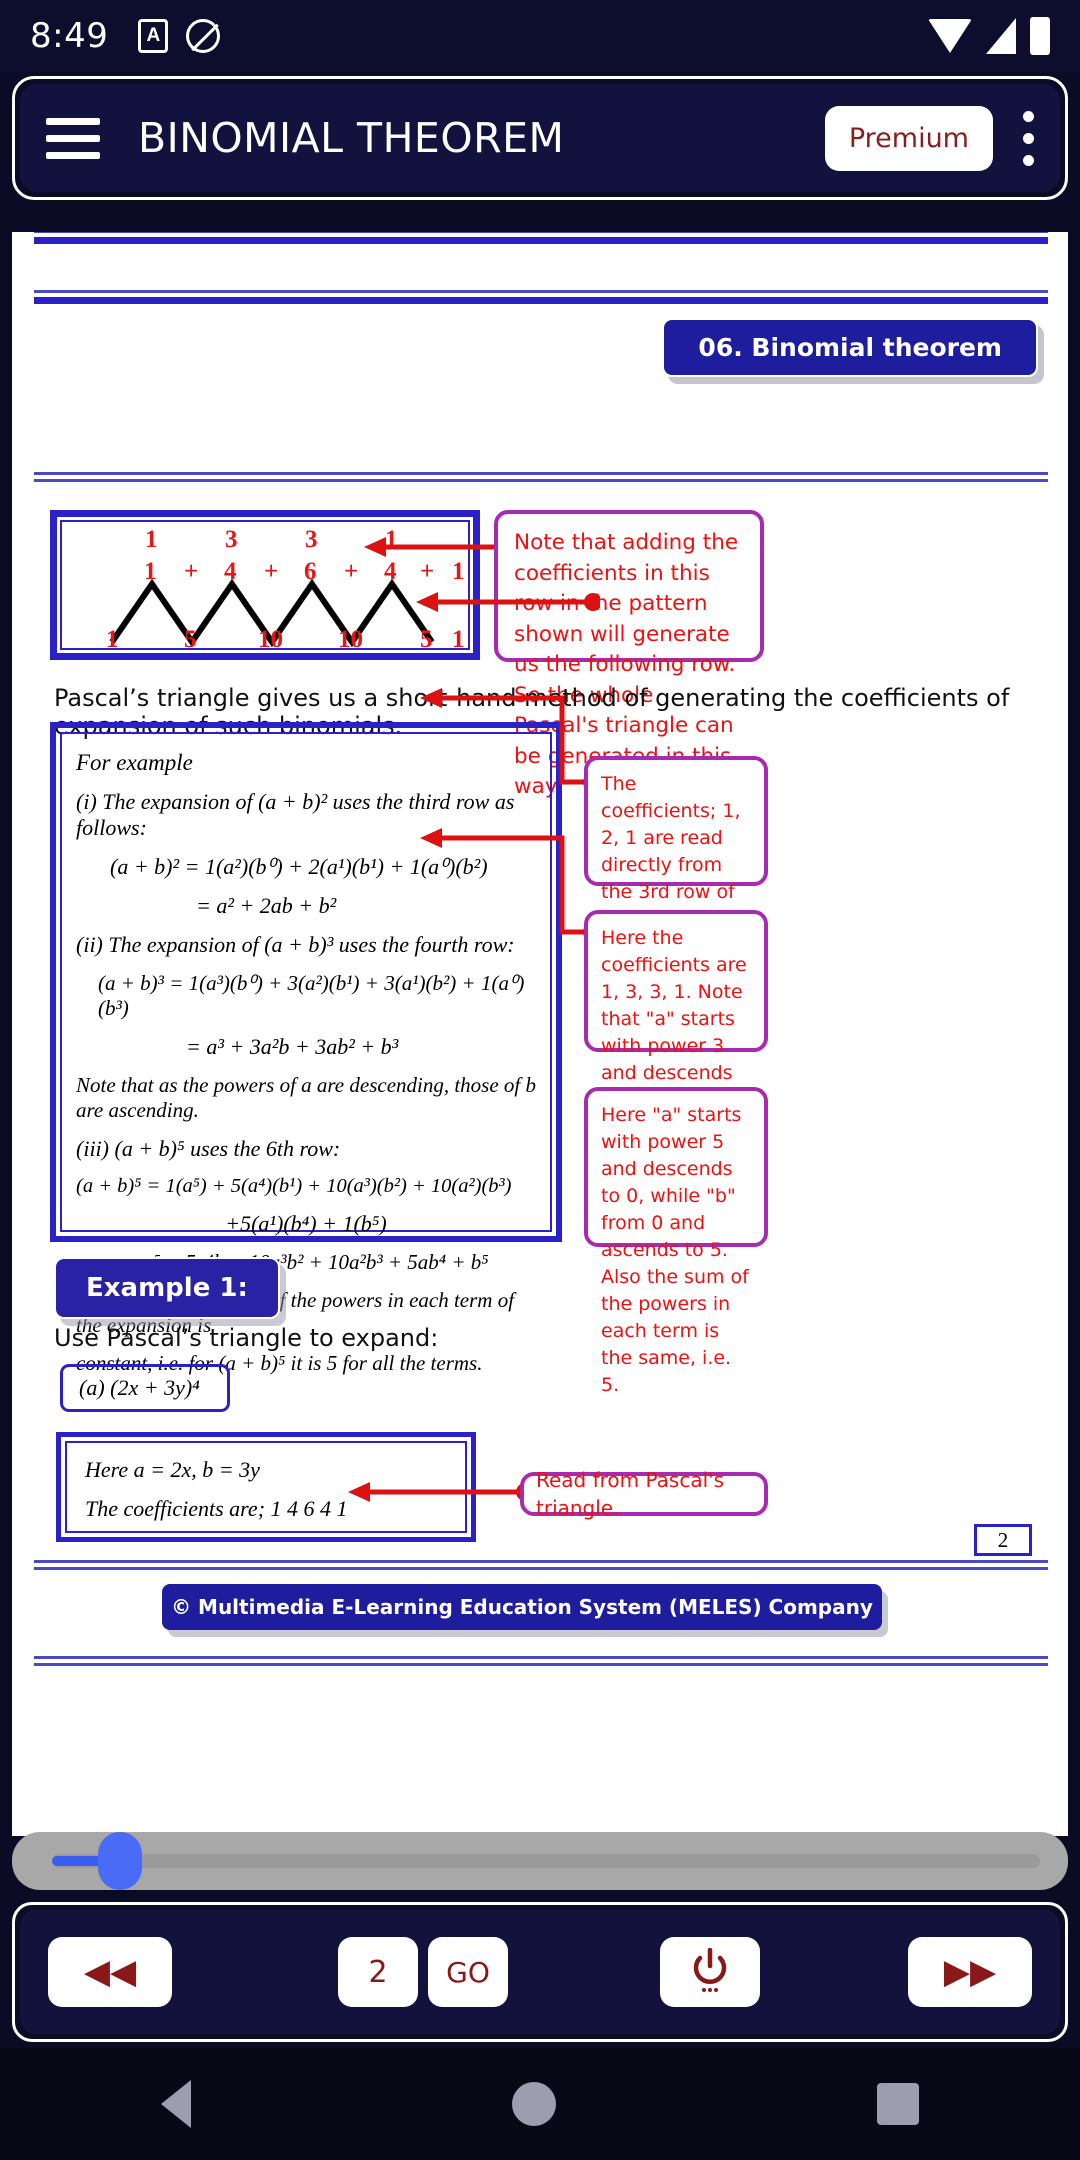 This screenshot has width=1080, height=2160. What do you see at coordinates (533, 2104) in the screenshot?
I see `home-icon` at bounding box center [533, 2104].